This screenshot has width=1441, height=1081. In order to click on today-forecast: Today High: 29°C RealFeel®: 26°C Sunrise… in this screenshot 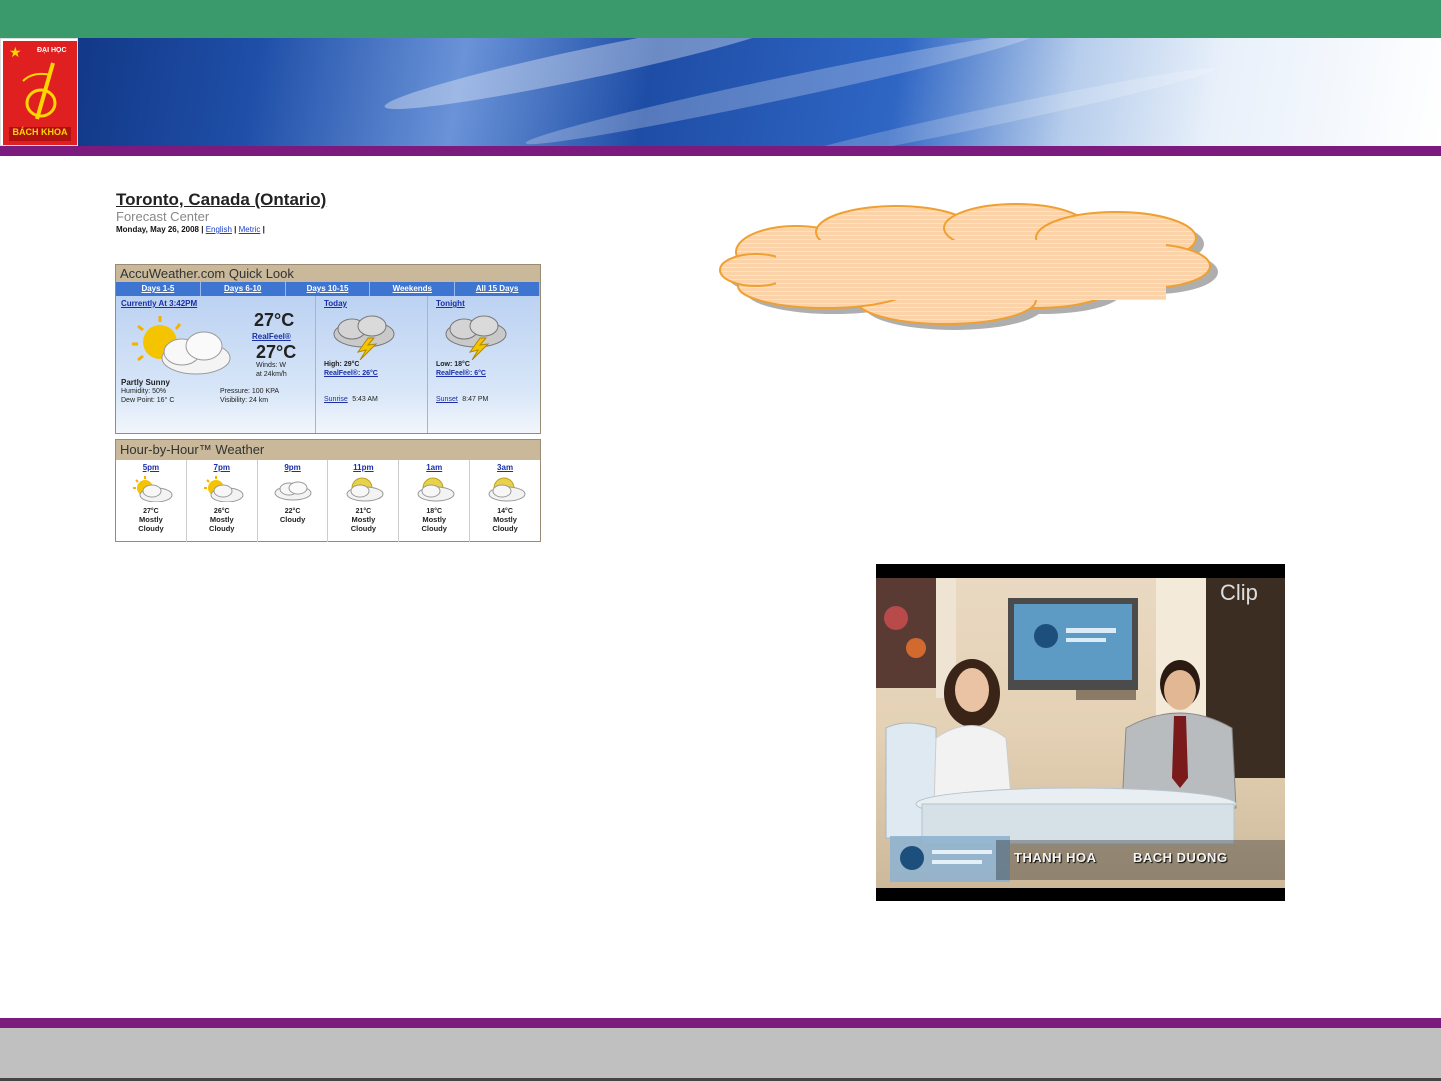, I will do `click(372, 364)`.